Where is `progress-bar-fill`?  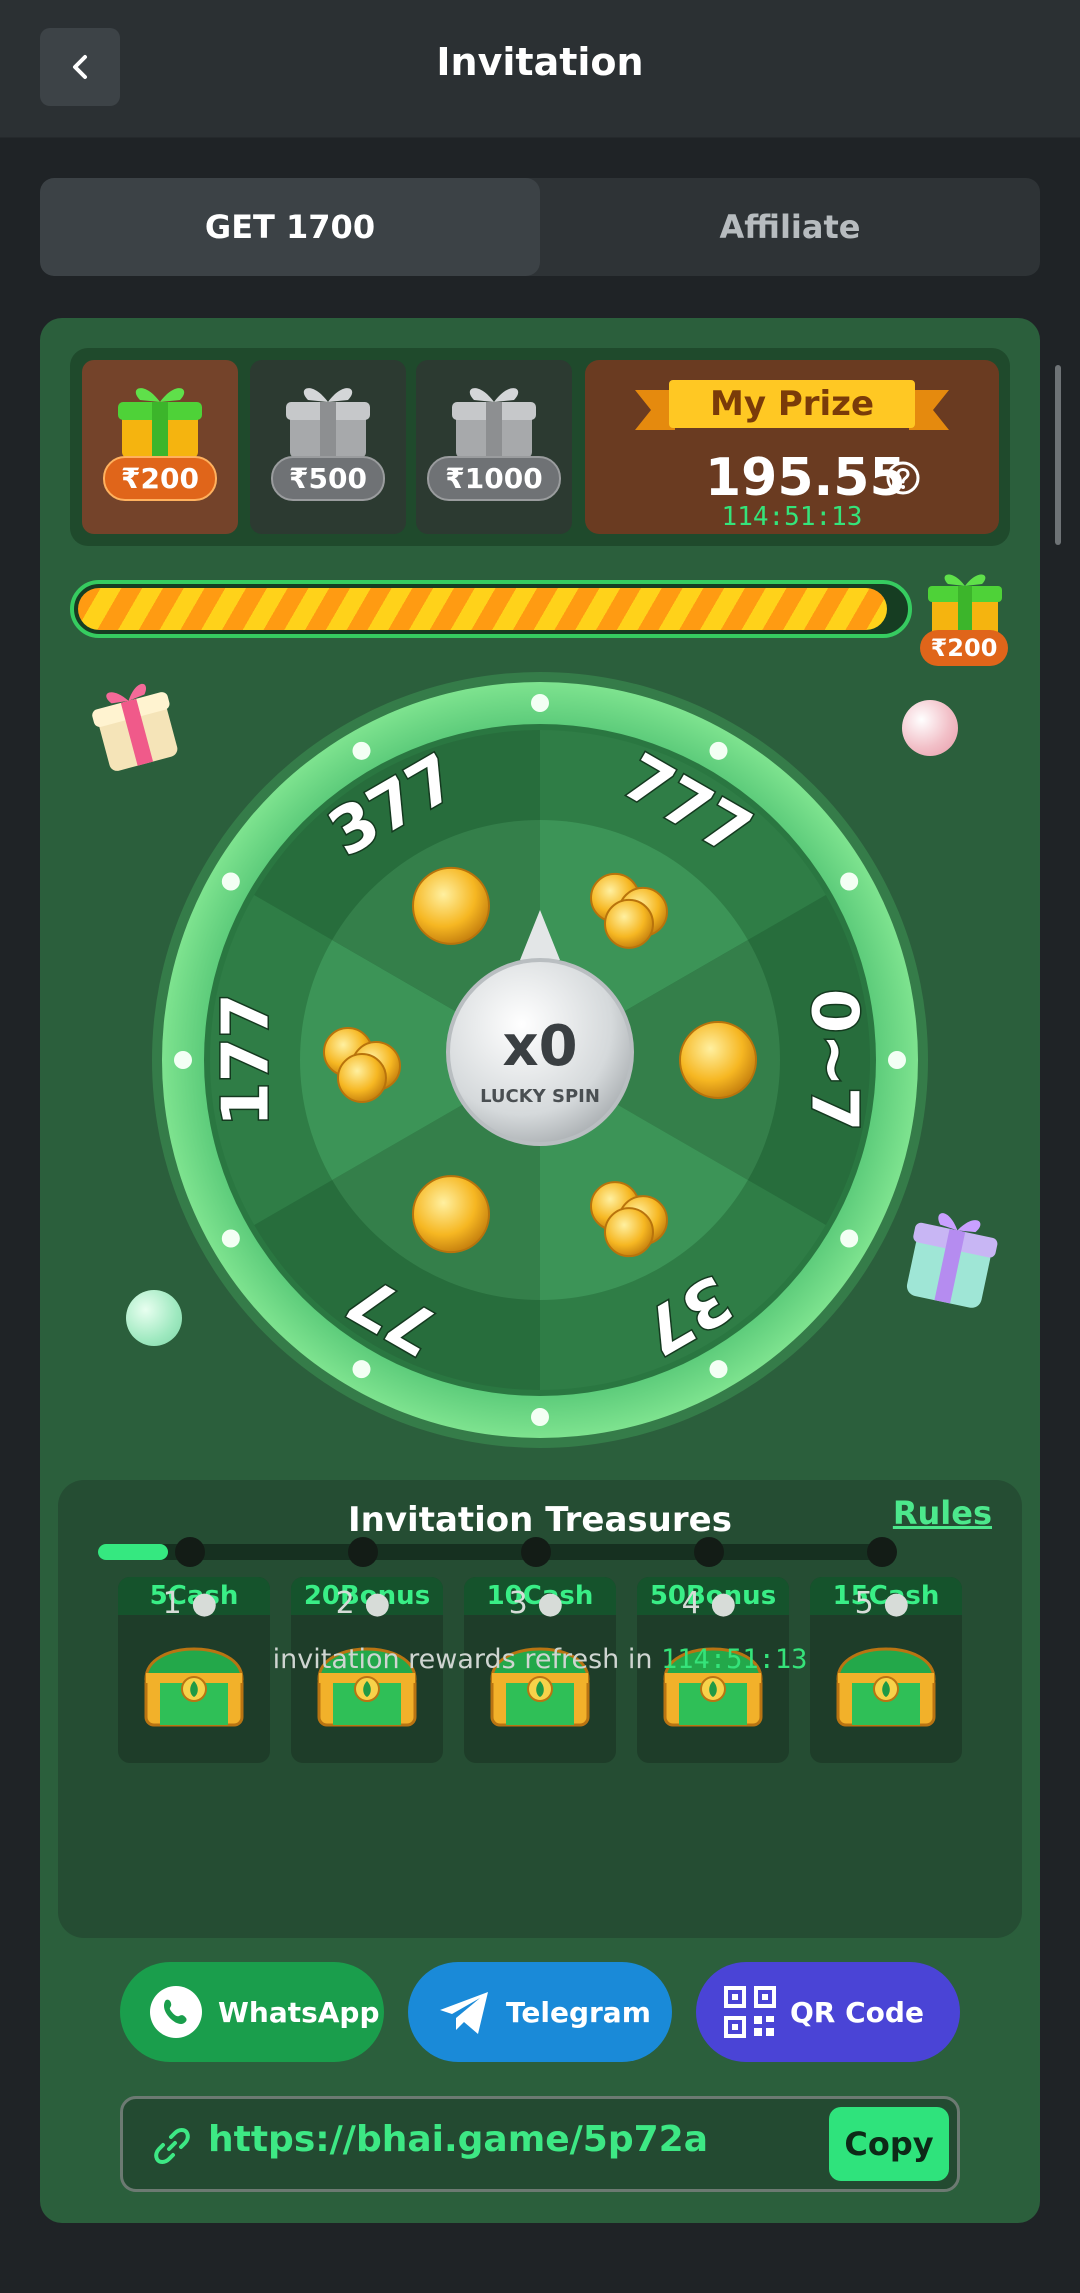 progress-bar-fill is located at coordinates (482, 609).